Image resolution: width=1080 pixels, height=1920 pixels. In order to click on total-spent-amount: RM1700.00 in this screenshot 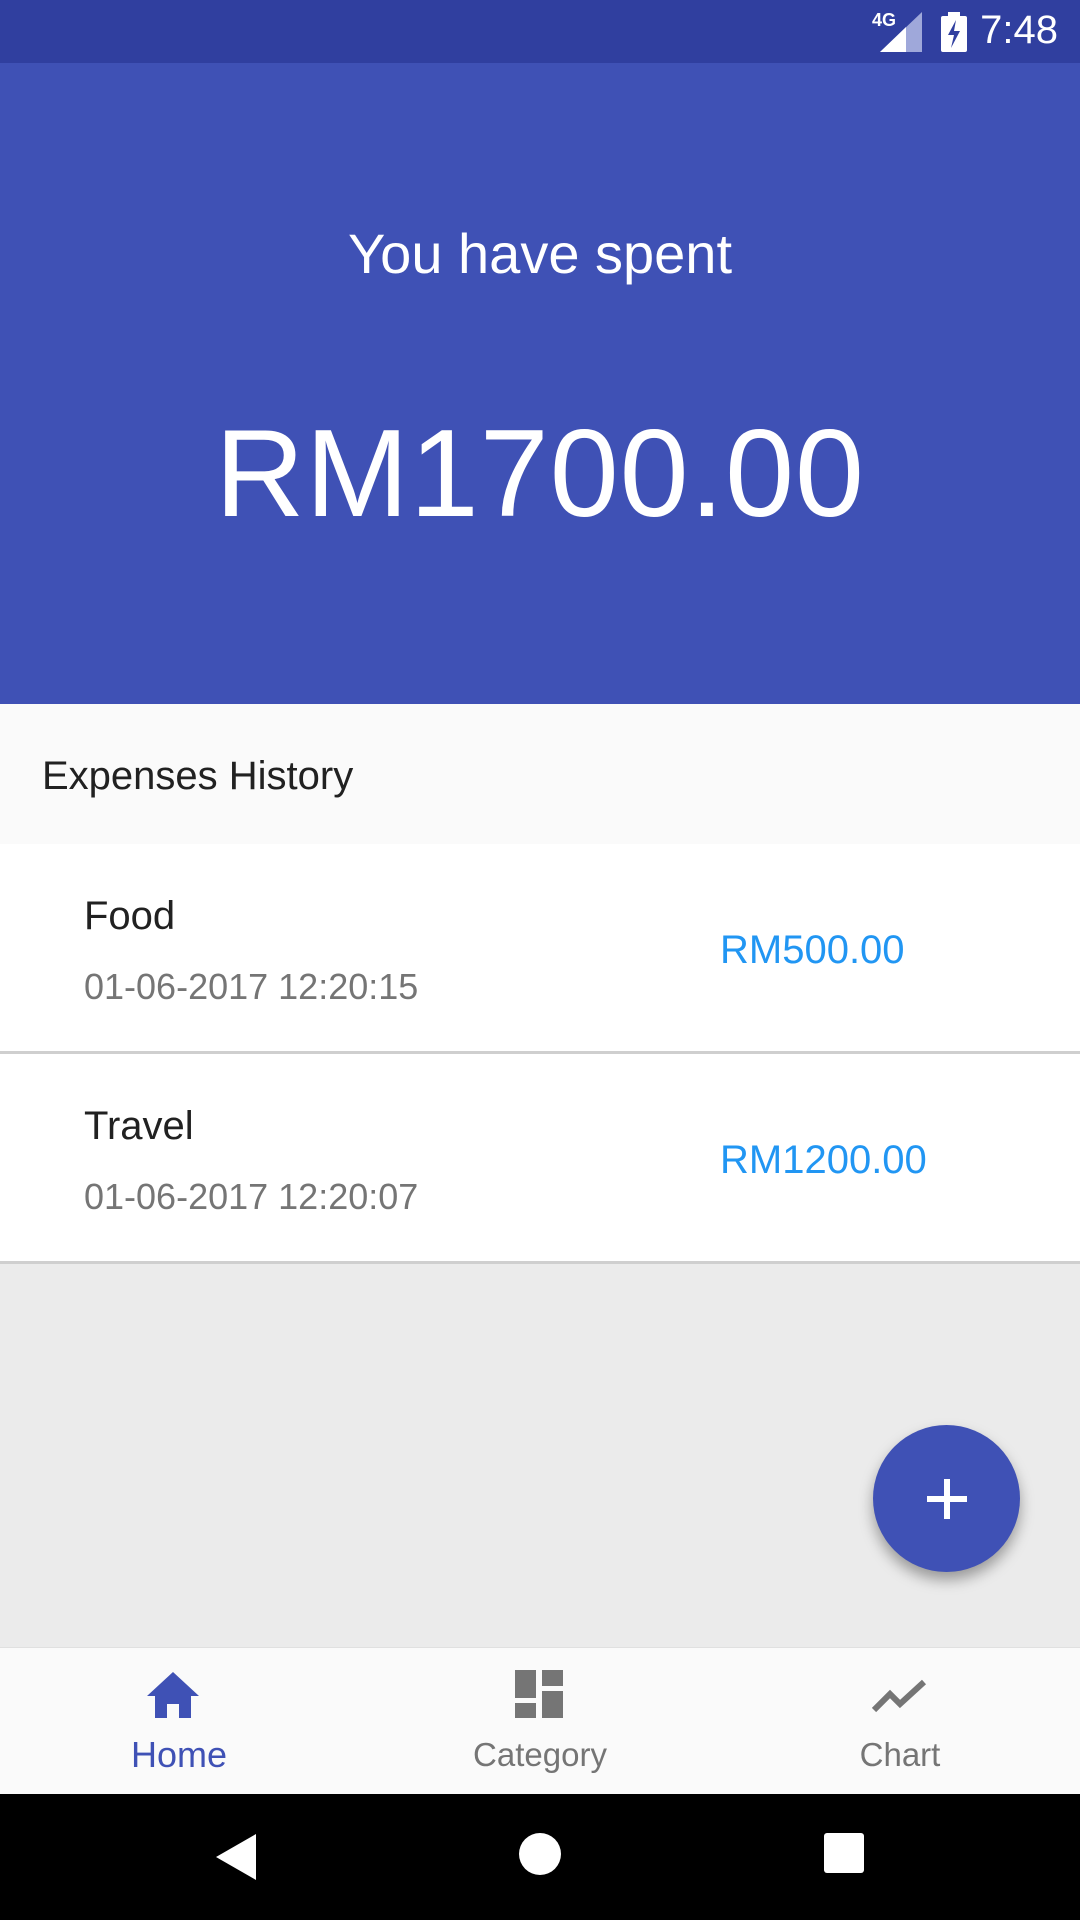, I will do `click(540, 474)`.